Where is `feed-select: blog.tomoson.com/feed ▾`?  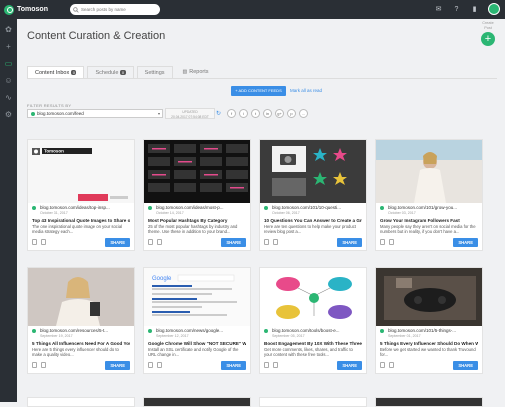 feed-select: blog.tomoson.com/feed ▾ is located at coordinates (95, 113).